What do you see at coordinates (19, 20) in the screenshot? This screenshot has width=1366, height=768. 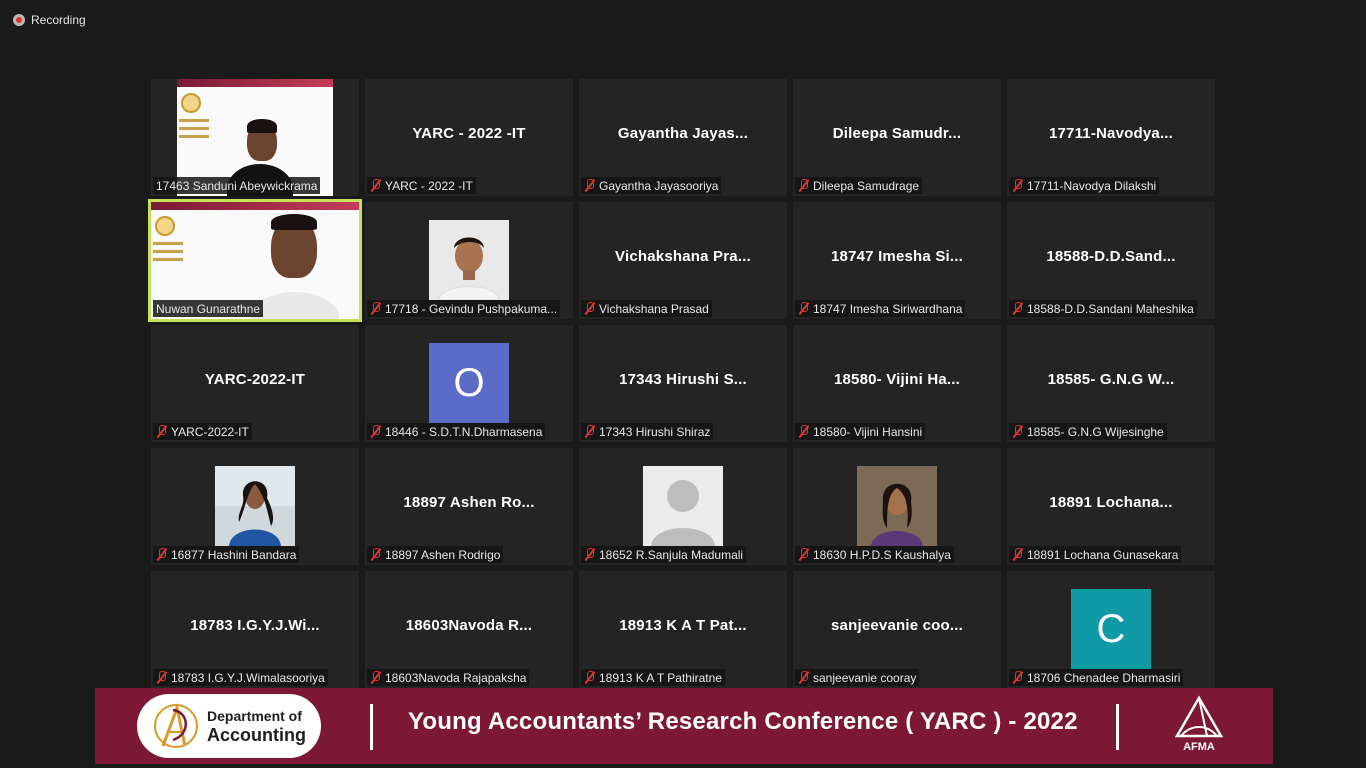 I see `recording-icon` at bounding box center [19, 20].